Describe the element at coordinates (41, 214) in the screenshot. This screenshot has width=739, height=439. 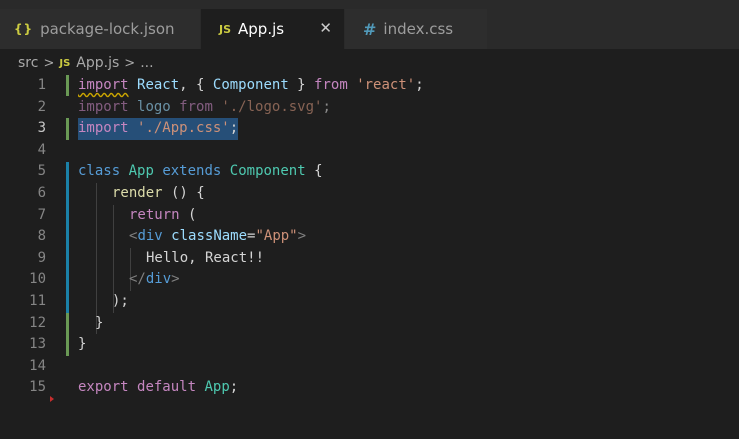
I see `line-number: 7` at that location.